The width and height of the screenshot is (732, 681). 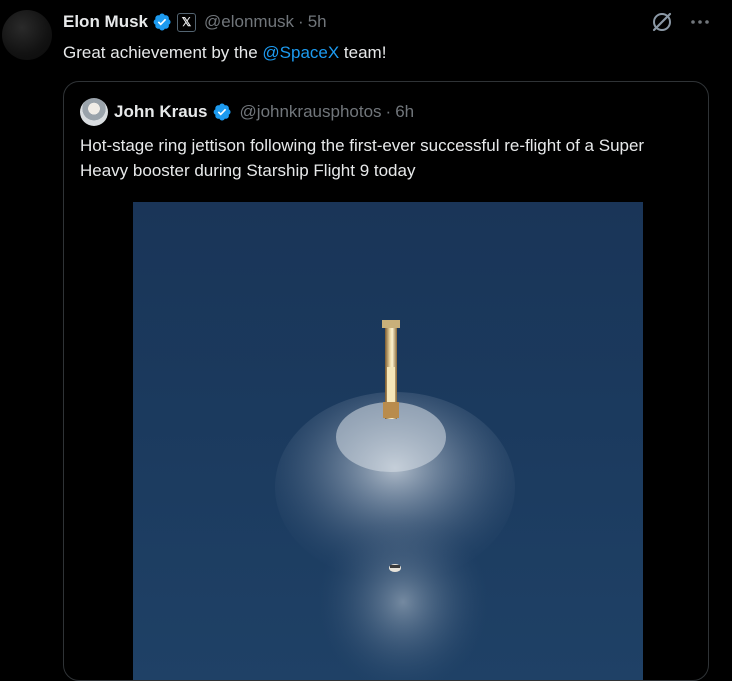 I want to click on author-handle: @elonmusk, so click(x=249, y=22).